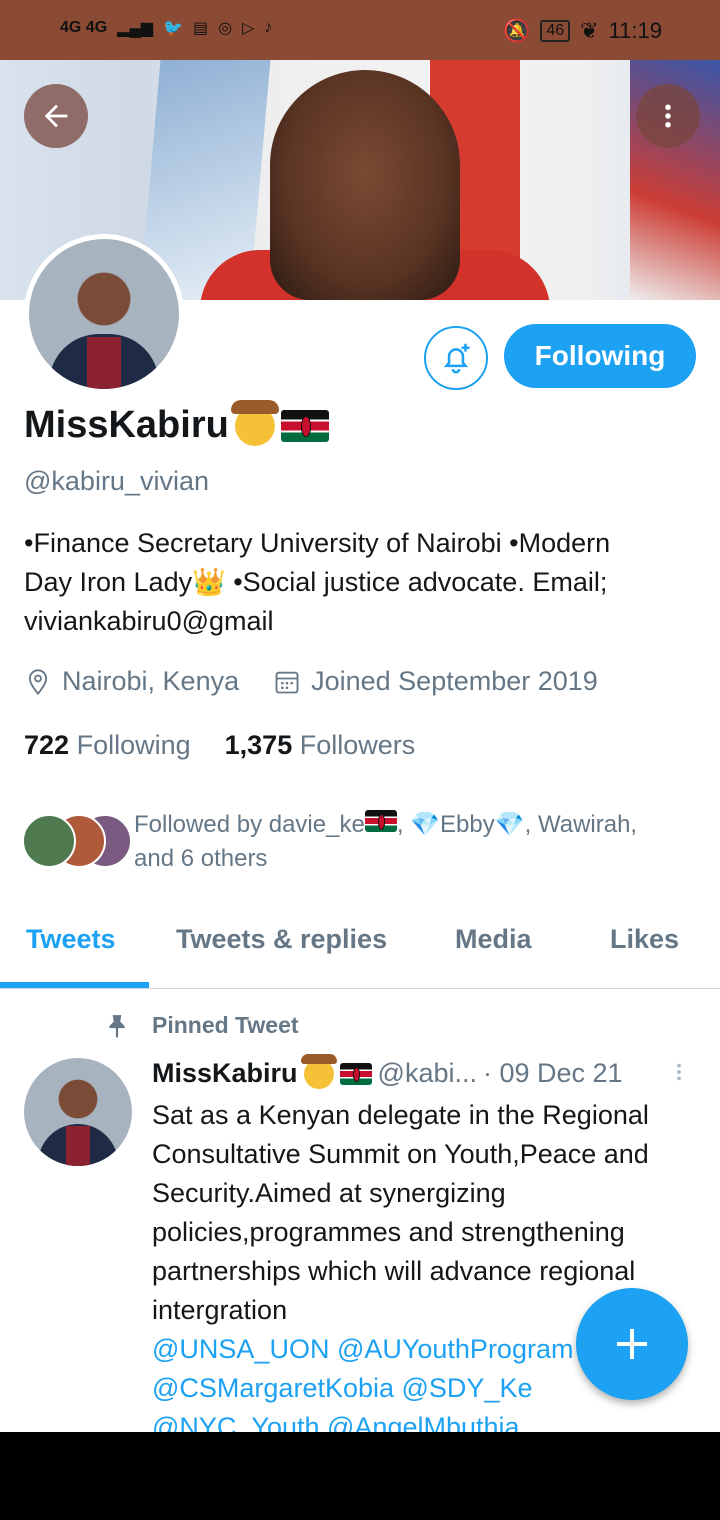 Image resolution: width=720 pixels, height=1520 pixels. Describe the element at coordinates (287, 682) in the screenshot. I see `calendar-icon` at that location.